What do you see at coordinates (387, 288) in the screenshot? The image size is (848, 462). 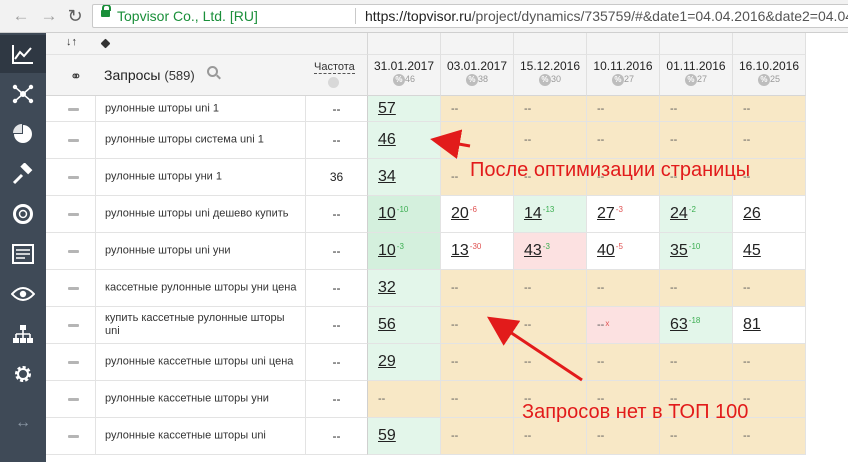 I see `position-value: 32` at bounding box center [387, 288].